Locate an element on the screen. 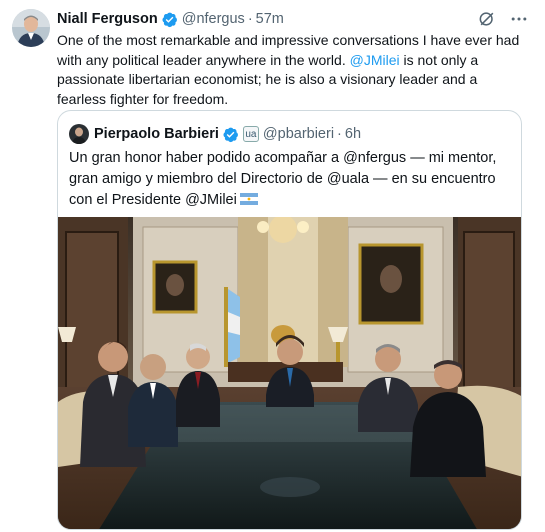 The image size is (545, 532). mention-link: @JMilei is located at coordinates (375, 60).